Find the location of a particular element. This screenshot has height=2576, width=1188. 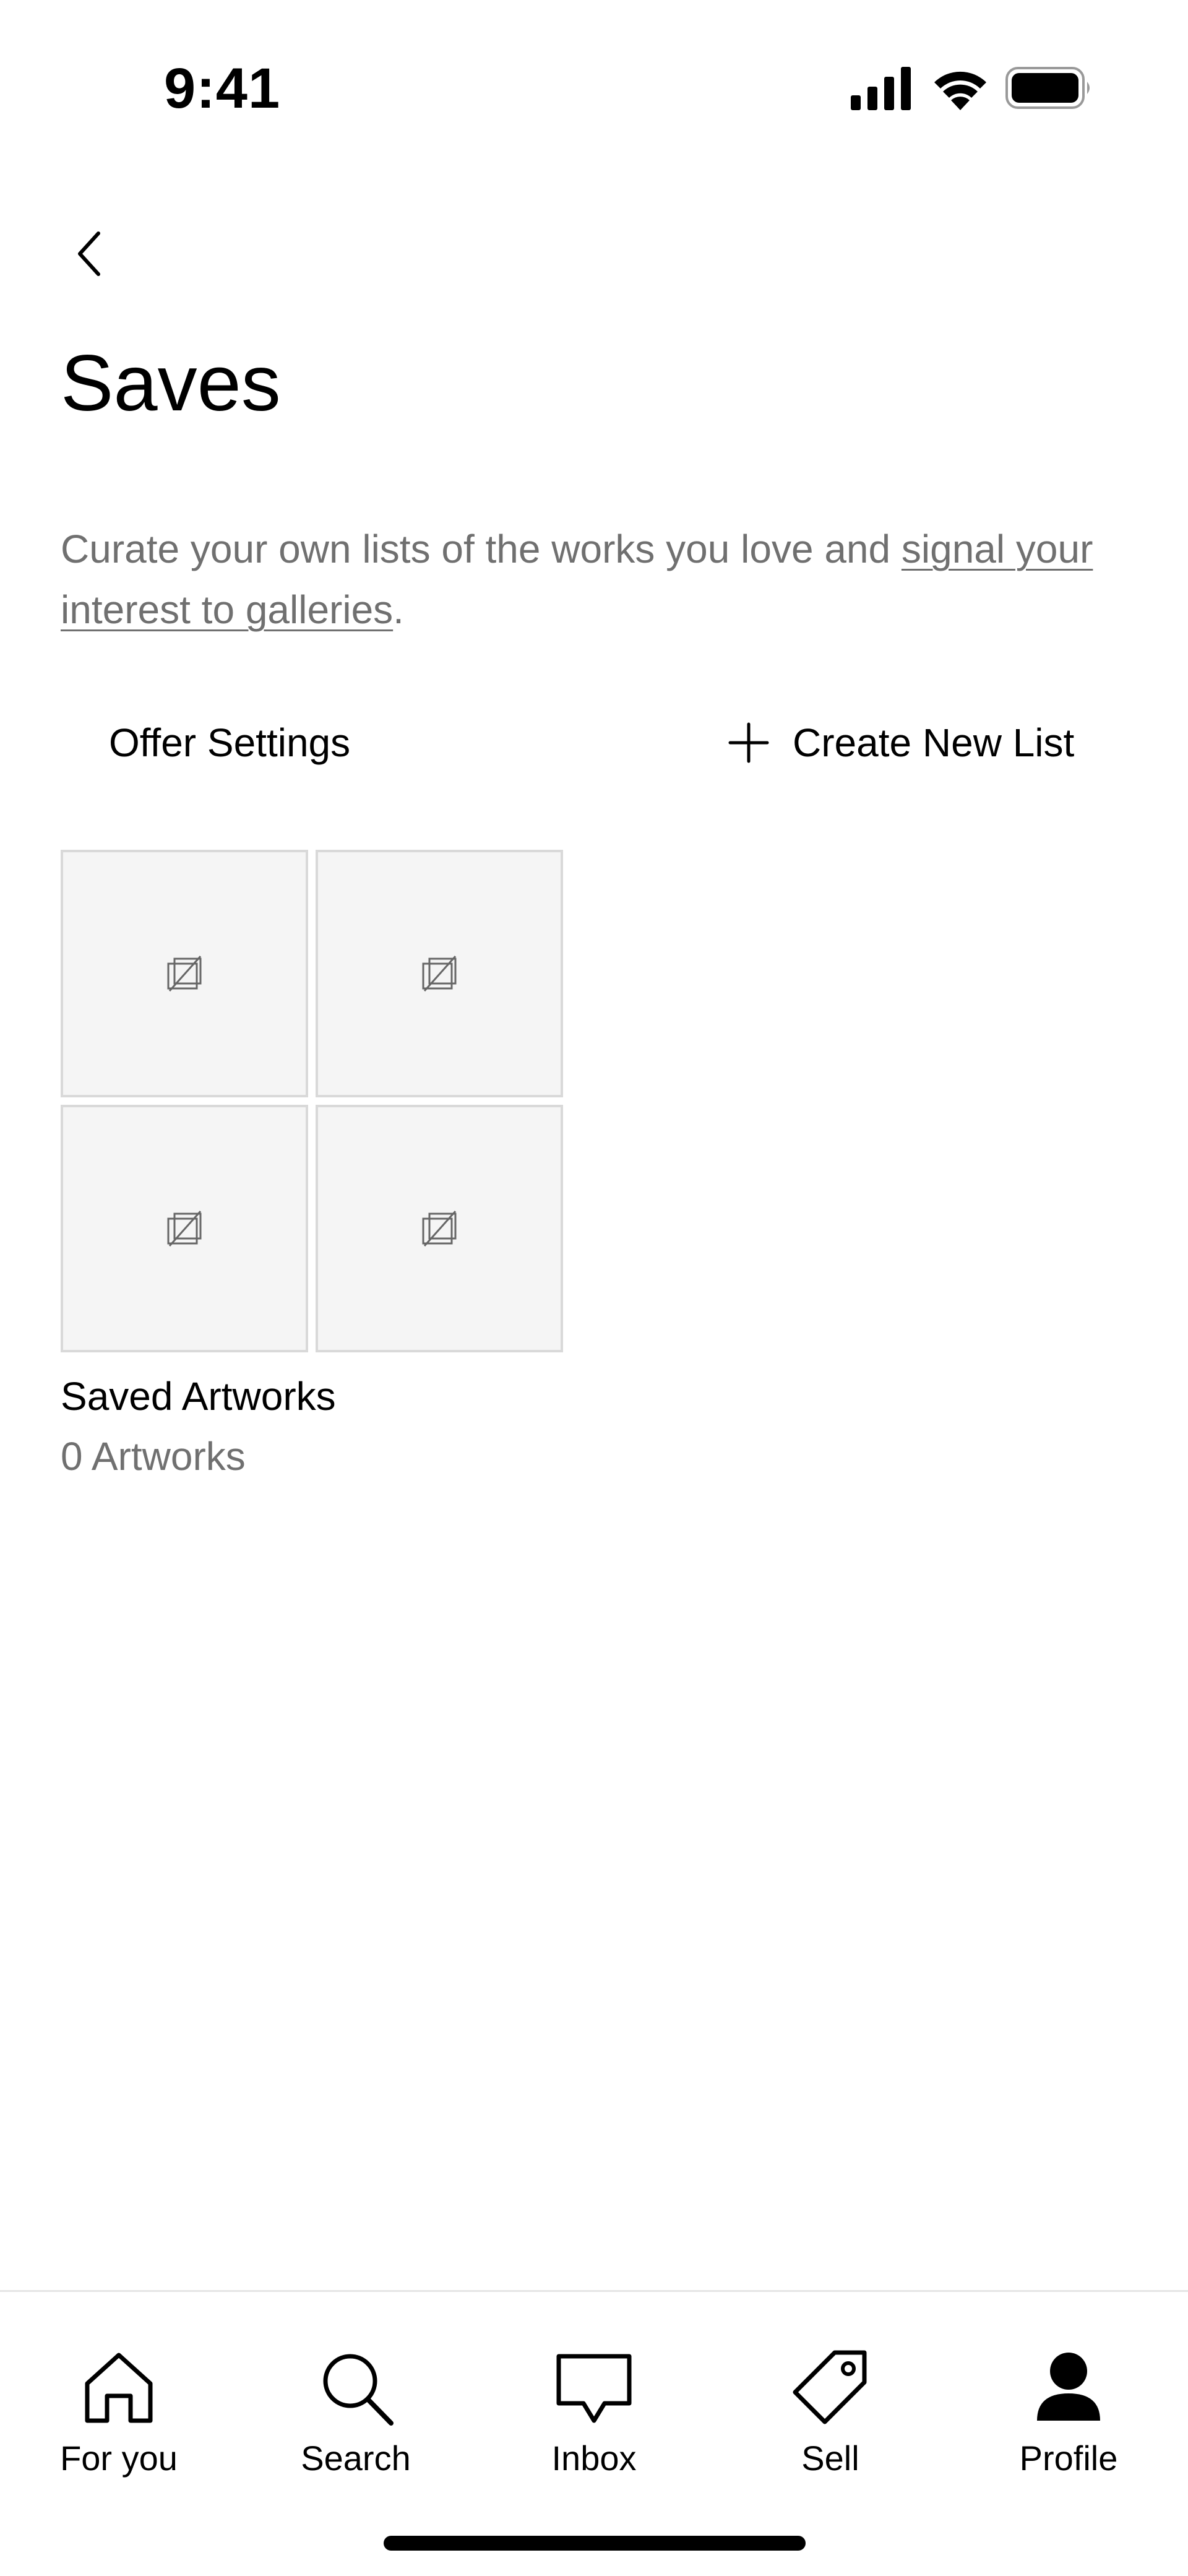

chevron-left-icon is located at coordinates (89, 253).